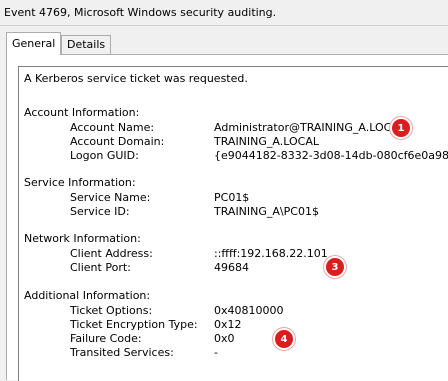  Describe the element at coordinates (231, 267) in the screenshot. I see `client-port-value: 49684` at that location.